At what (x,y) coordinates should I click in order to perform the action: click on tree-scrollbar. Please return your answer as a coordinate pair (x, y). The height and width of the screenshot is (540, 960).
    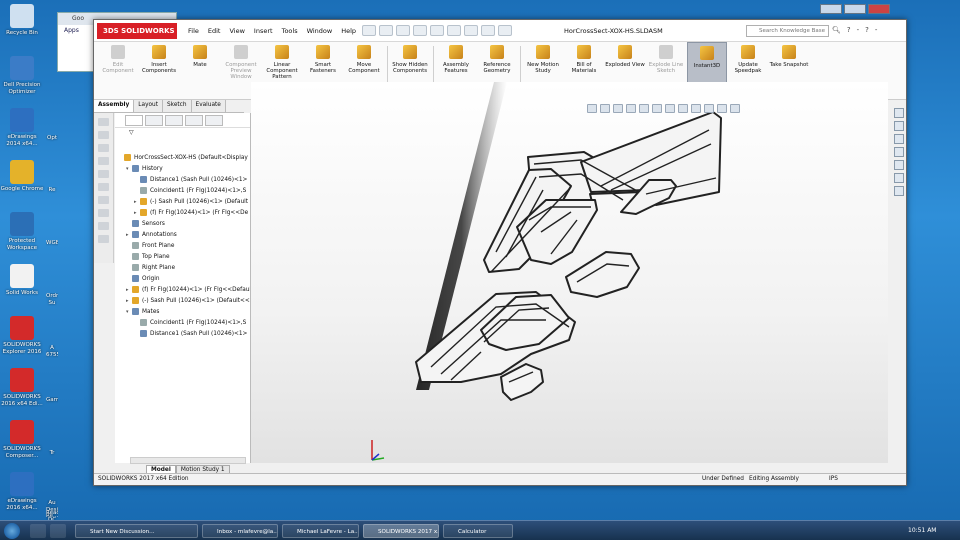
    Looking at the image, I should click on (188, 460).